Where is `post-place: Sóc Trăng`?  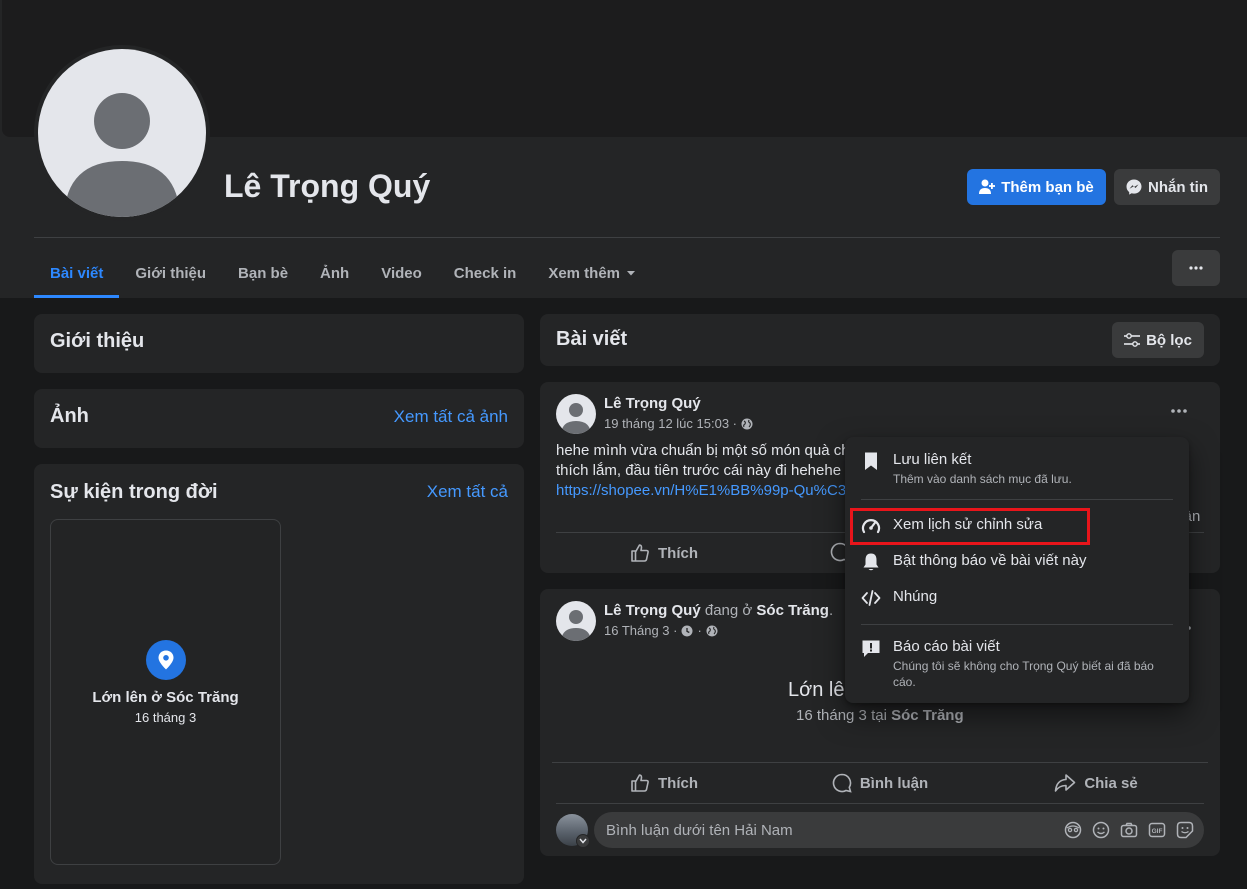 post-place: Sóc Trăng is located at coordinates (792, 610).